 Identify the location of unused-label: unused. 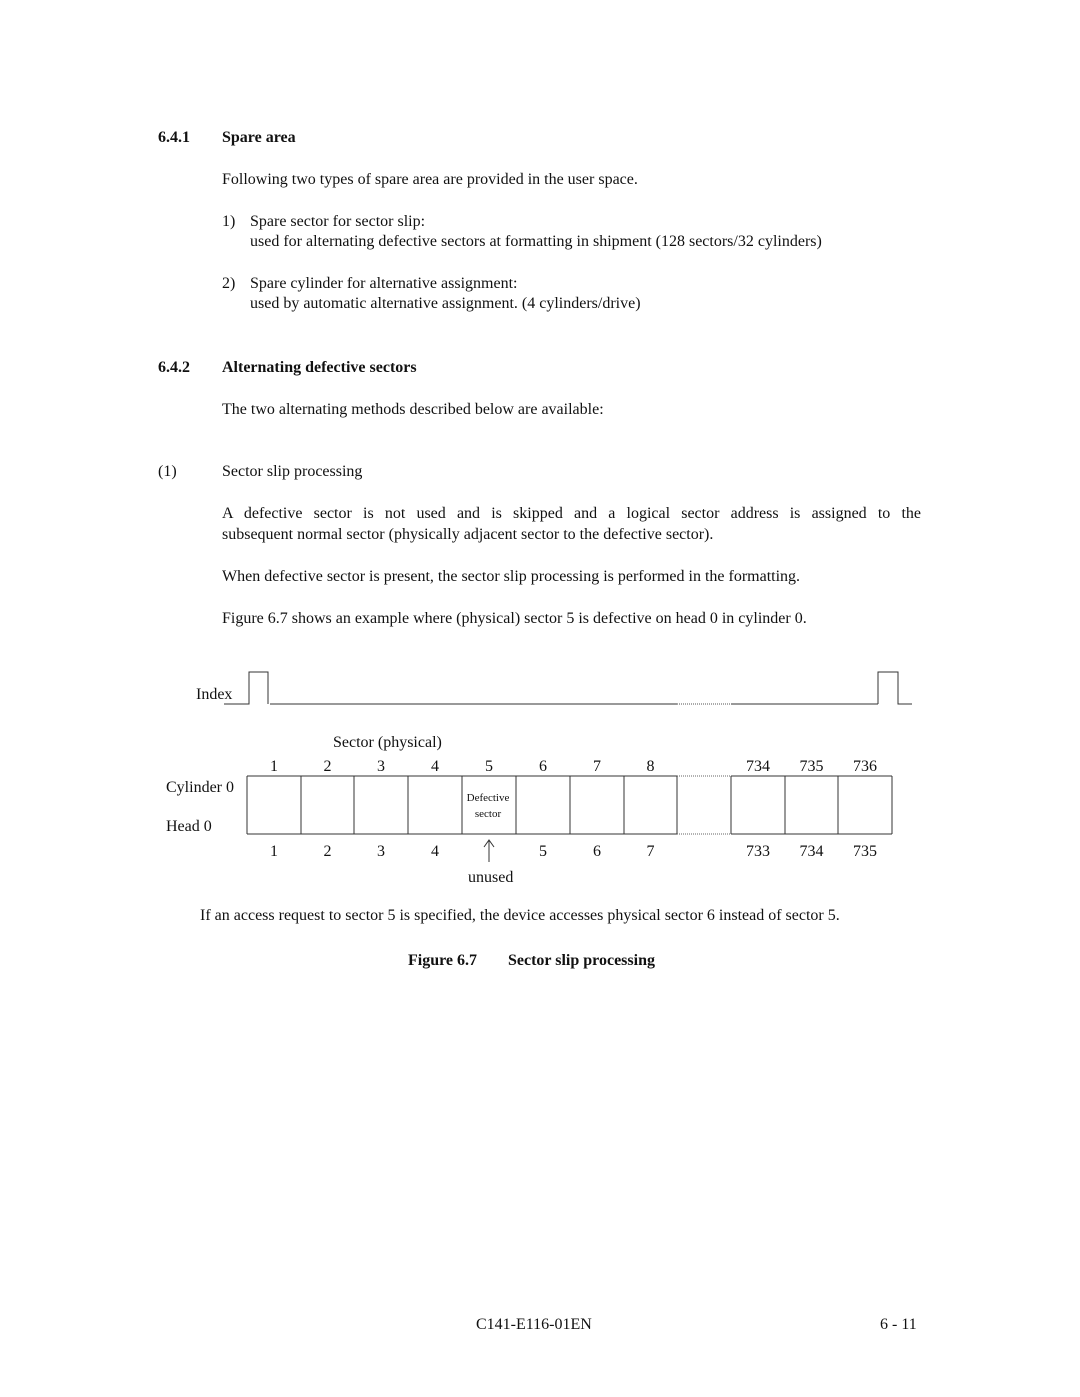
(490, 877).